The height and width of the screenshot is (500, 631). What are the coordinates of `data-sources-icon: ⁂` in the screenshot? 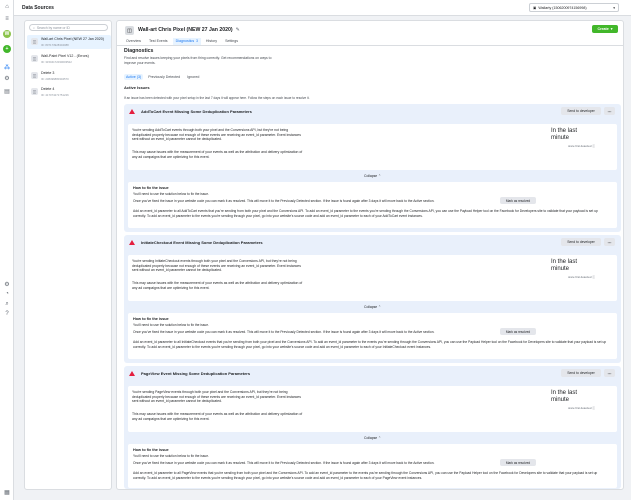 It's located at (7, 67).